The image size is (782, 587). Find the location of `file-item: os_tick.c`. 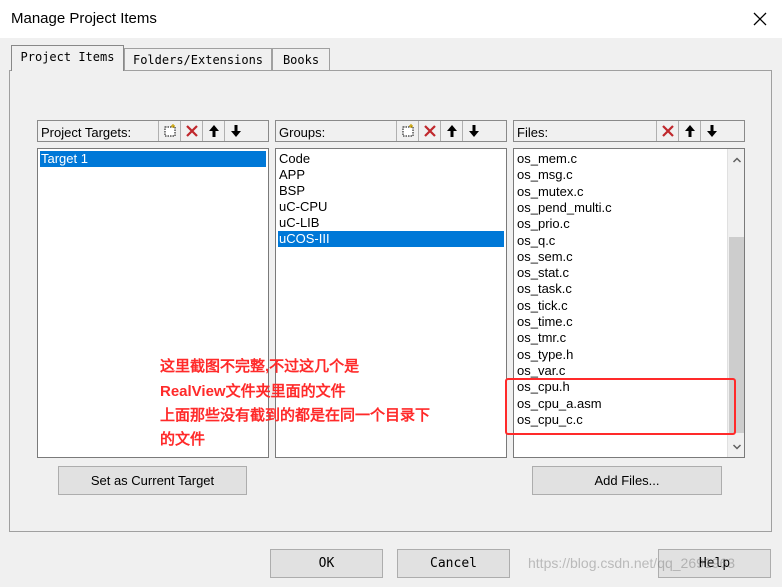

file-item: os_tick.c is located at coordinates (542, 306).